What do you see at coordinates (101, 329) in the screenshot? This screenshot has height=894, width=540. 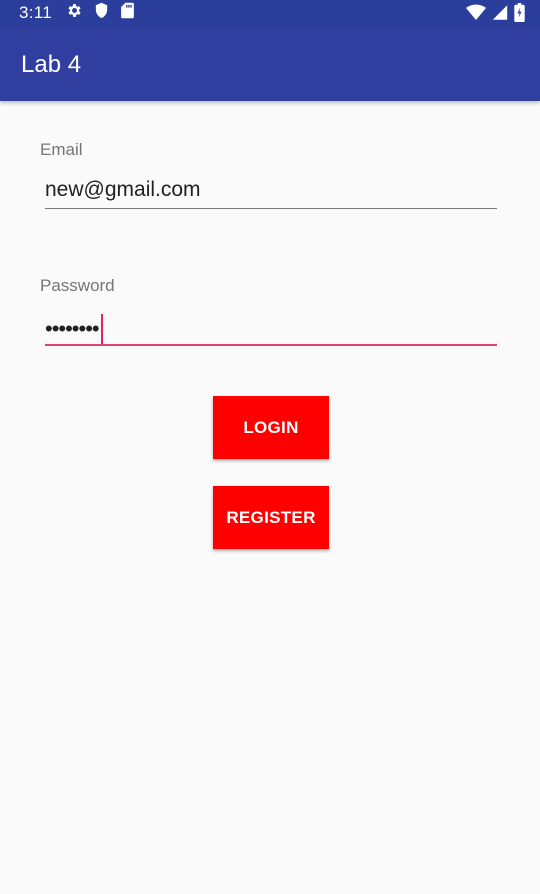 I see `text-cursor` at bounding box center [101, 329].